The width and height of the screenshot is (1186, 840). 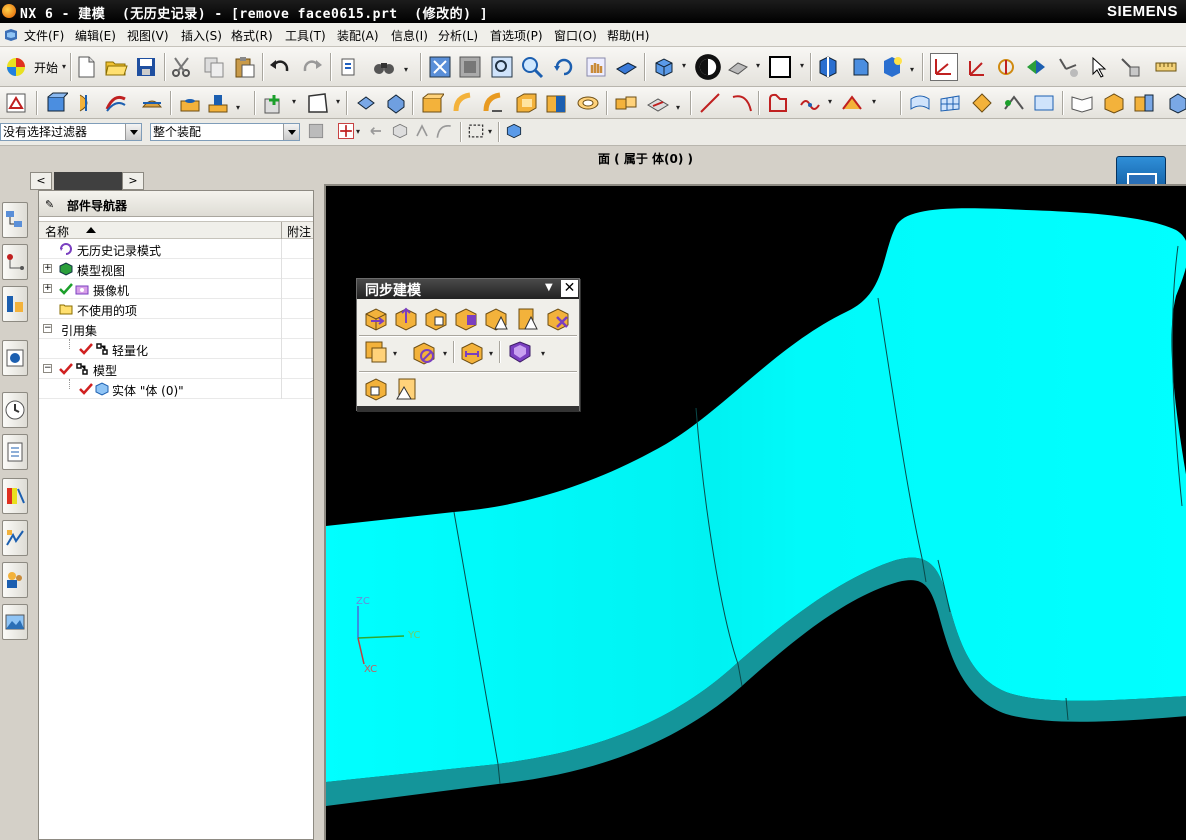 I want to click on tab-system-materials, so click(x=15, y=452).